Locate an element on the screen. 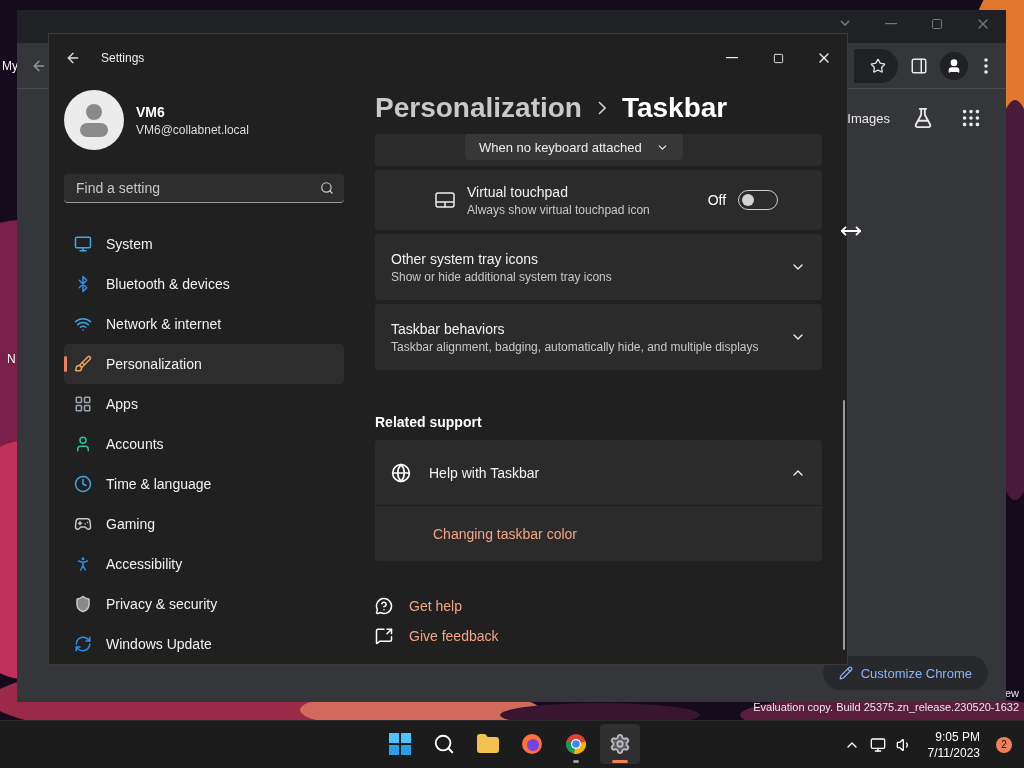 This screenshot has height=768, width=1024. breadcrumb-parent: Personalization is located at coordinates (478, 108).